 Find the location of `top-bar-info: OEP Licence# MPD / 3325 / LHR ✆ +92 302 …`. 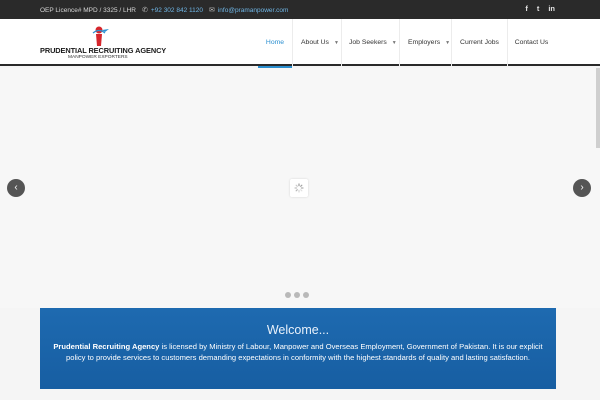

top-bar-info: OEP Licence# MPD / 3325 / LHR ✆ +92 302 … is located at coordinates (164, 10).